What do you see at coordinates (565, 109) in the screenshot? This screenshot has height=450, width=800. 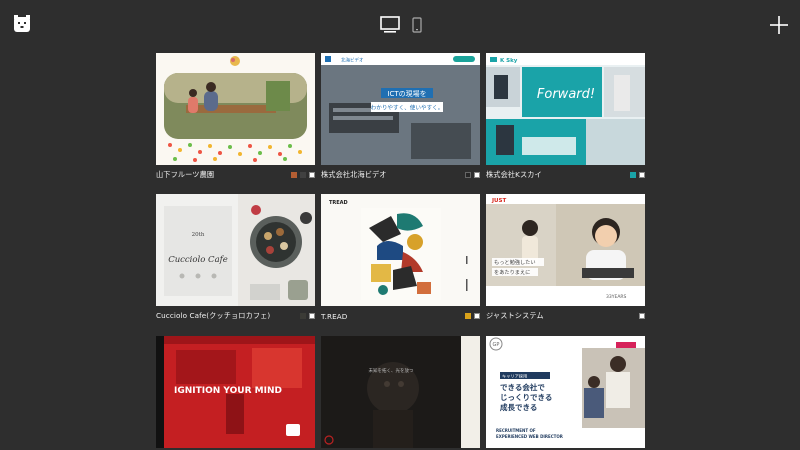 I see `site-thumbnail: K Sky Forward!` at bounding box center [565, 109].